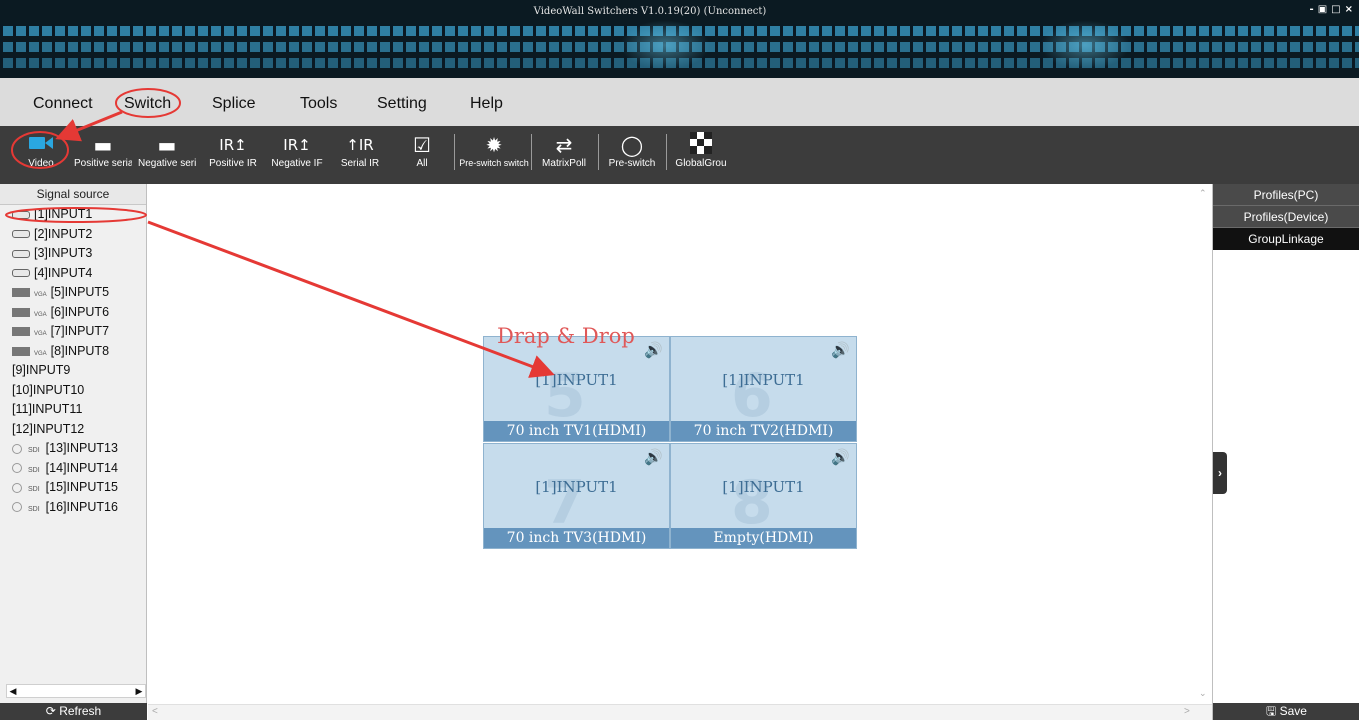 This screenshot has height=720, width=1359. What do you see at coordinates (566, 336) in the screenshot?
I see `drag-drop-annotation: Drap & Drop` at bounding box center [566, 336].